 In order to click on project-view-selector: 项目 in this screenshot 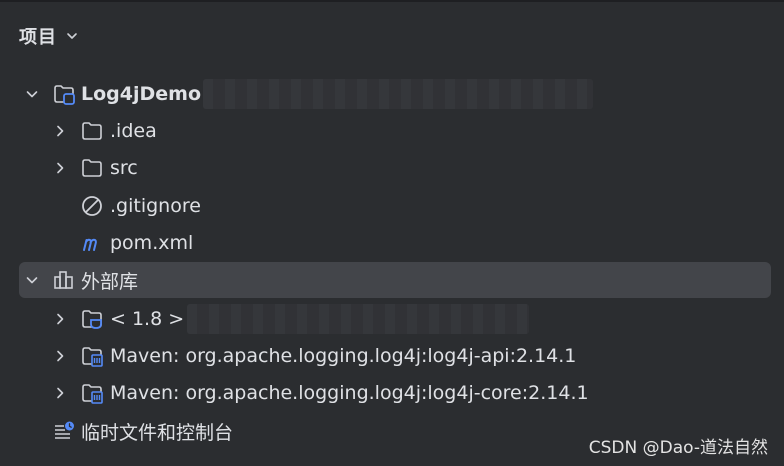, I will do `click(49, 36)`.